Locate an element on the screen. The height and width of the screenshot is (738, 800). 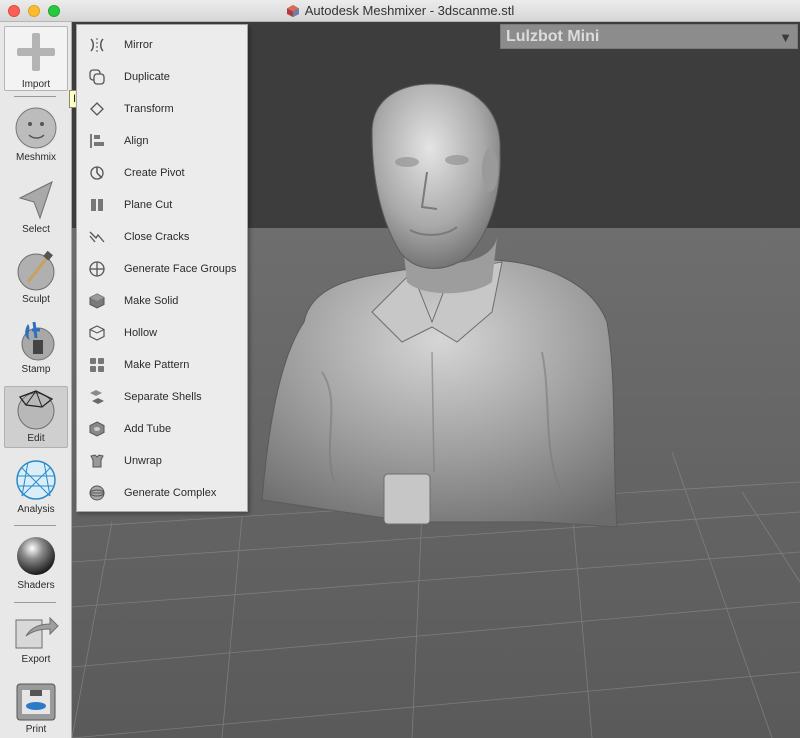
menu-item-make-pattern: Make Pattern is located at coordinates (162, 365).